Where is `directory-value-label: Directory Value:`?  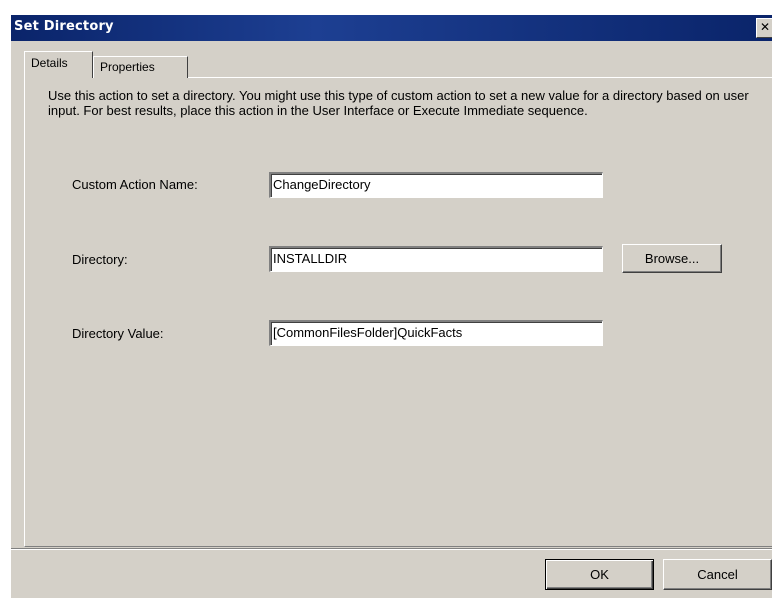 directory-value-label: Directory Value: is located at coordinates (118, 333).